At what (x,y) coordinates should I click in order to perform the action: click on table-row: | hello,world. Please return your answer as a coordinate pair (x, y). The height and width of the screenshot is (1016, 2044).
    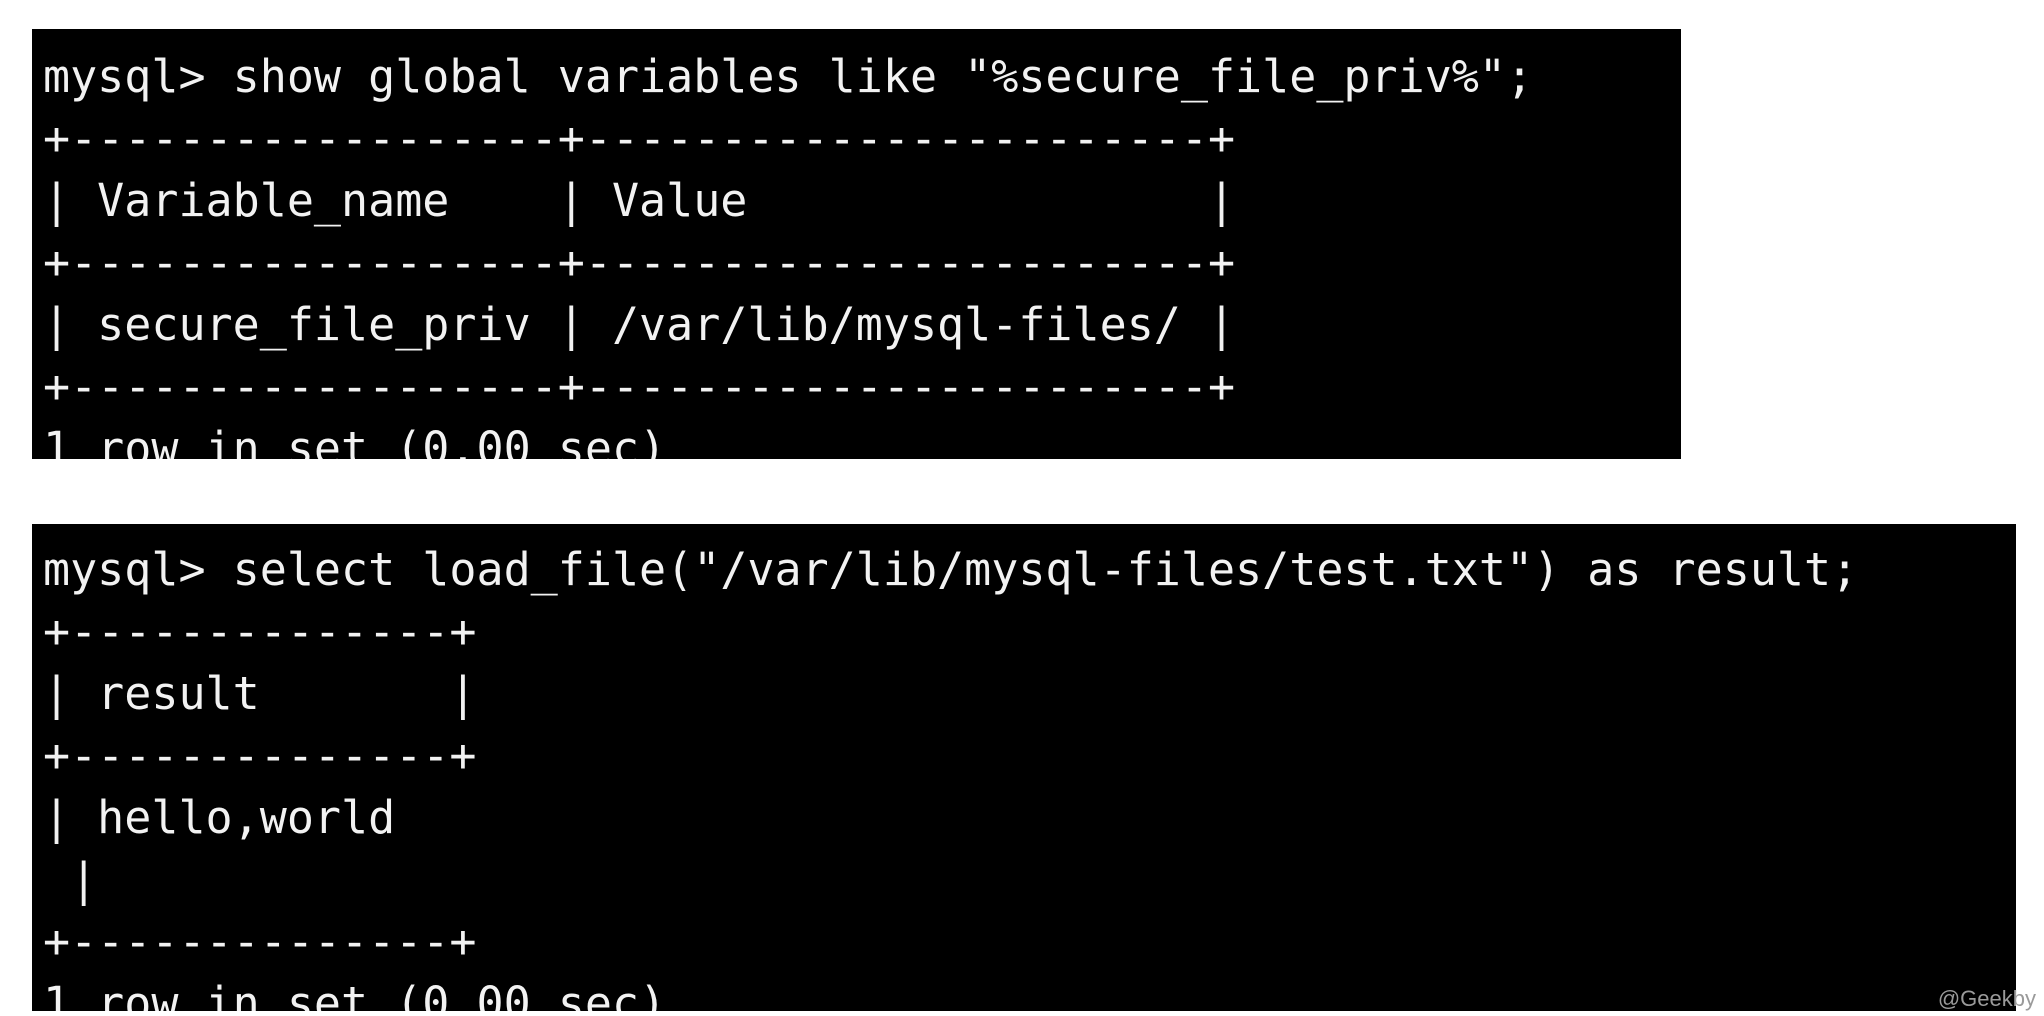
    Looking at the image, I should click on (219, 817).